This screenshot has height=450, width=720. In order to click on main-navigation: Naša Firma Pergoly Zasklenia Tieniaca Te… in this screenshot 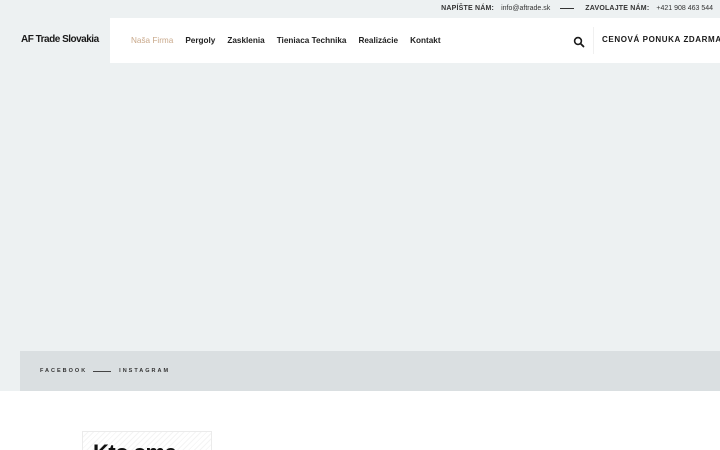, I will do `click(415, 40)`.